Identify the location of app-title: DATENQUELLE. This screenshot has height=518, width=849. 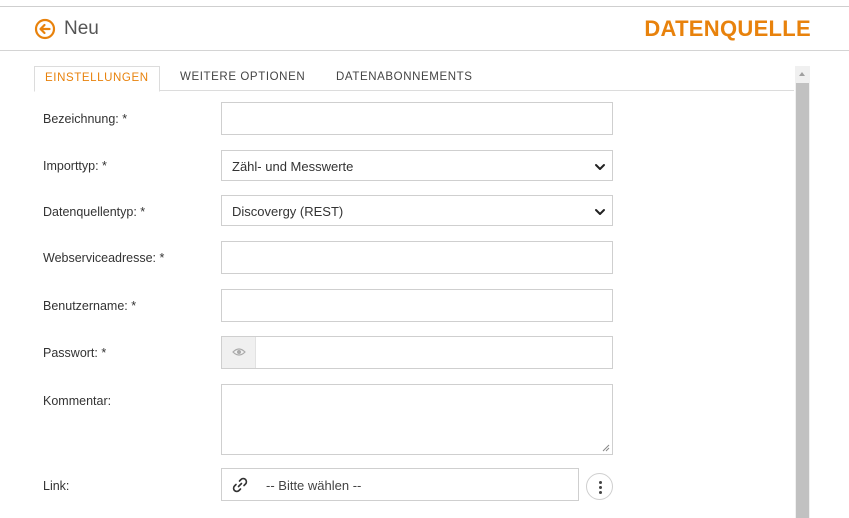
(727, 28).